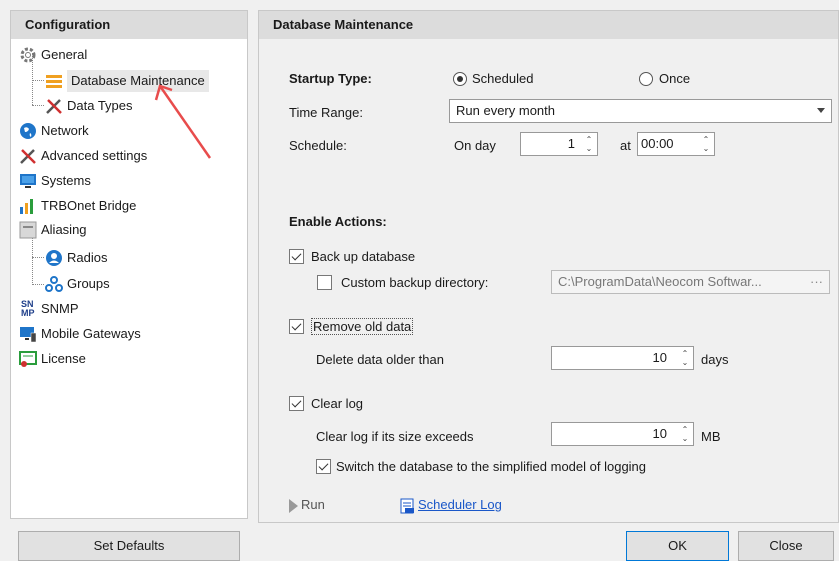 This screenshot has width=839, height=561. What do you see at coordinates (28, 334) in the screenshot?
I see `monitor-phone-icon` at bounding box center [28, 334].